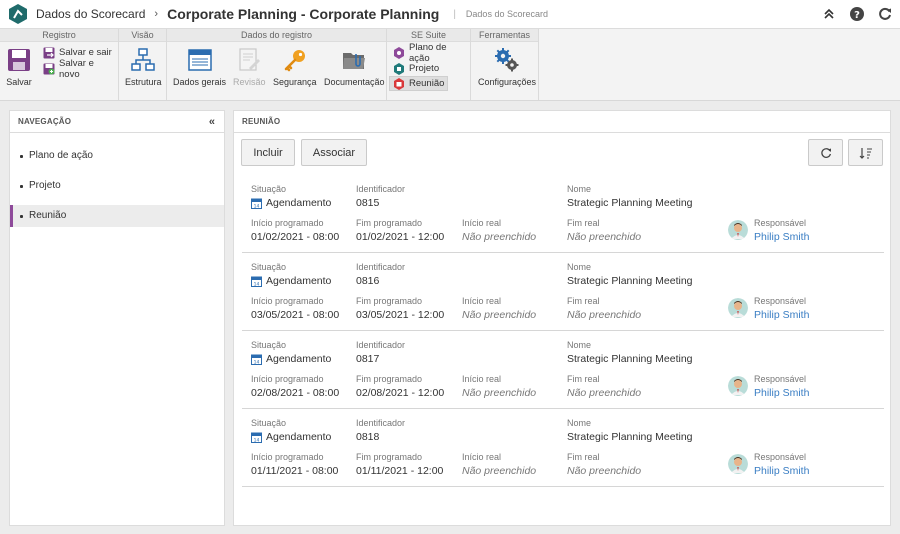  Describe the element at coordinates (562, 154) in the screenshot. I see `list-toolbar: Incluir Associar` at that location.